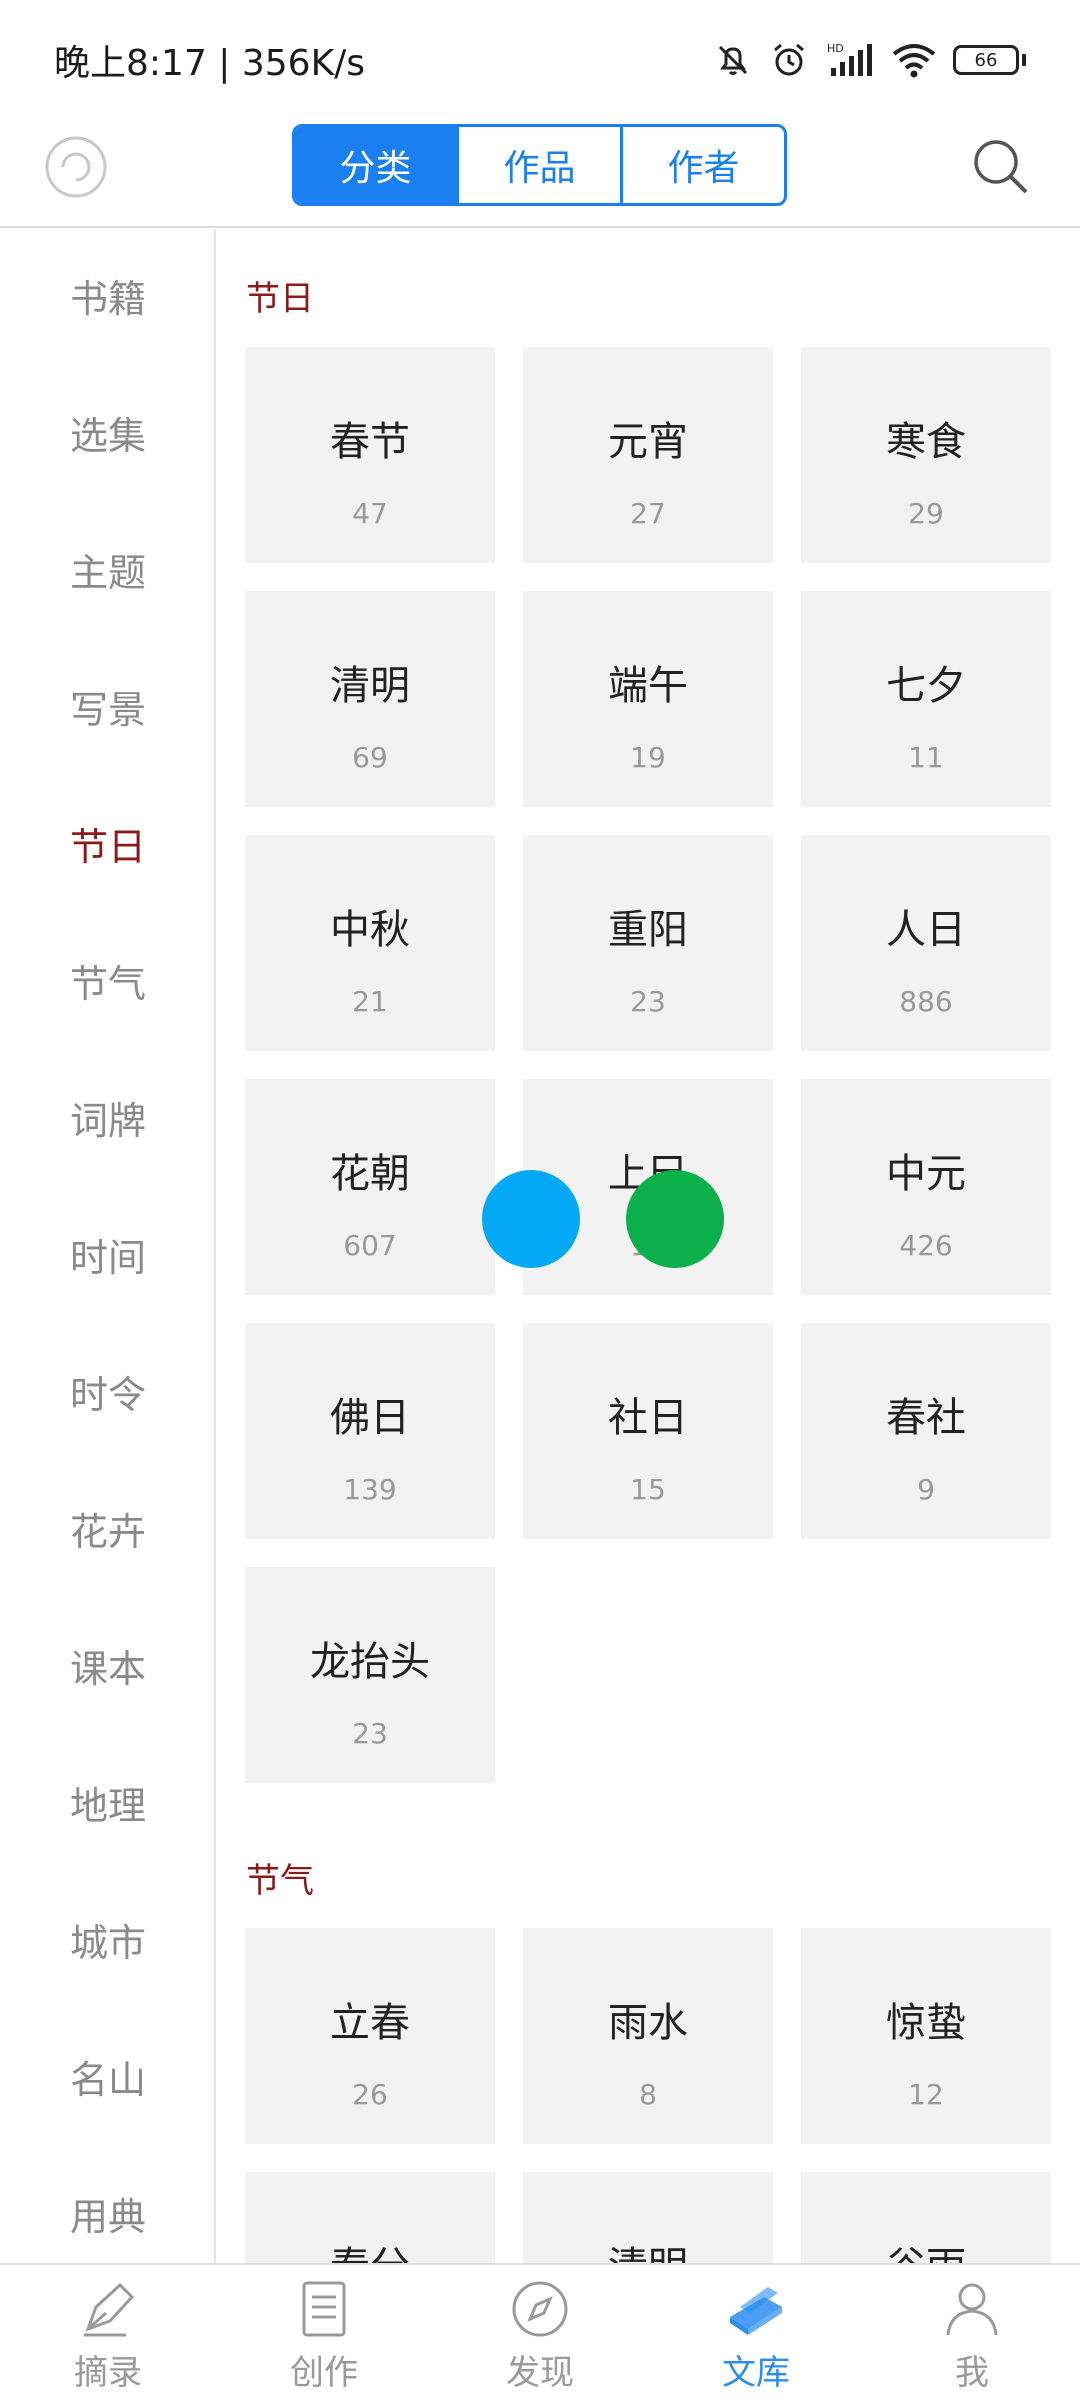 Image resolution: width=1080 pixels, height=2400 pixels. I want to click on card-count: 8, so click(648, 2094).